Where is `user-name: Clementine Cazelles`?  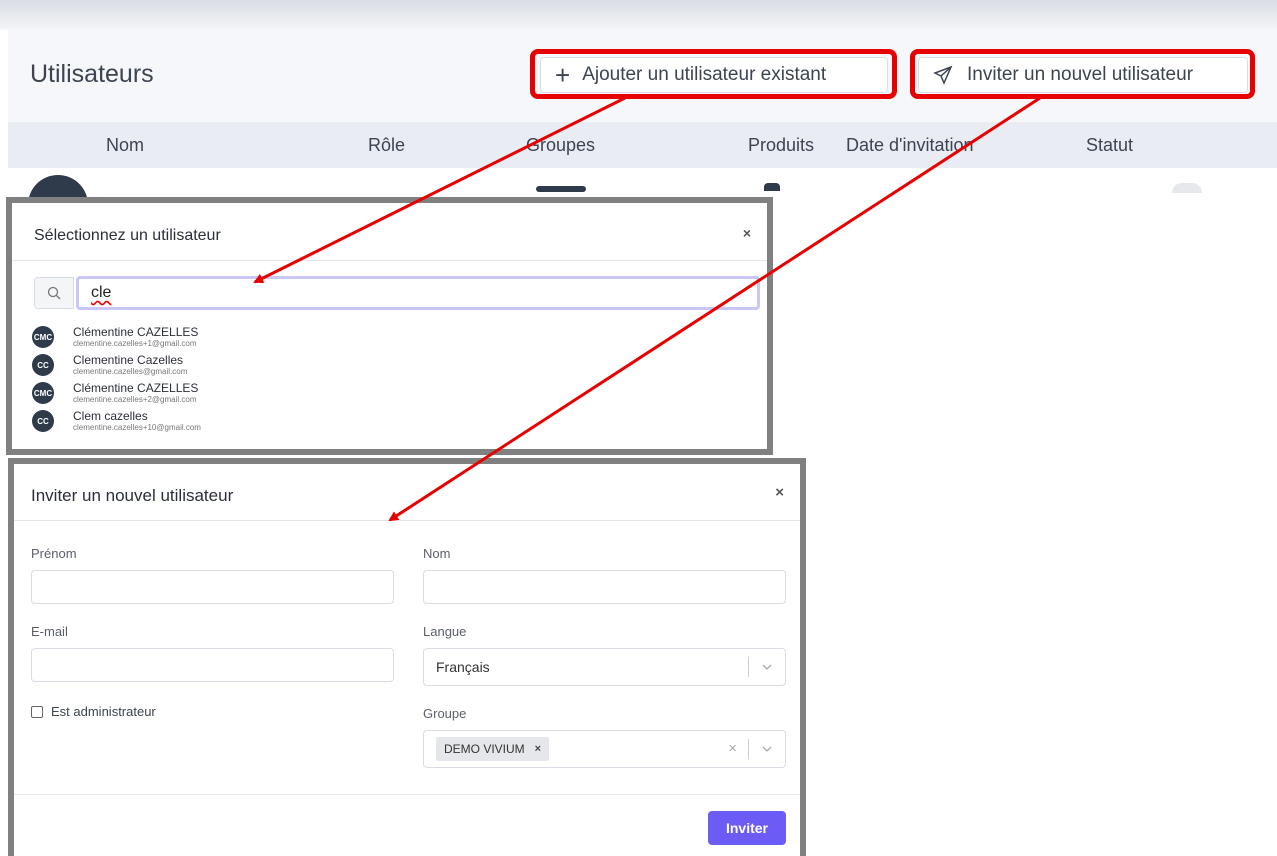 user-name: Clementine Cazelles is located at coordinates (128, 360).